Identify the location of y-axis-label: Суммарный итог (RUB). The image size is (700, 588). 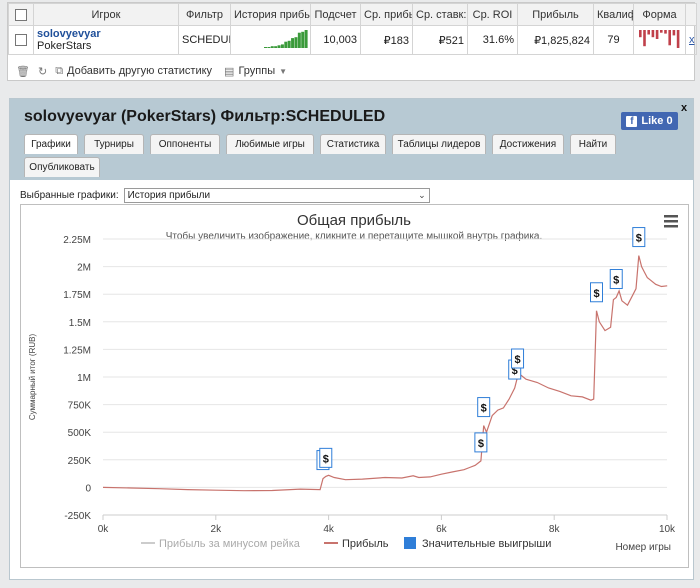
(32, 377).